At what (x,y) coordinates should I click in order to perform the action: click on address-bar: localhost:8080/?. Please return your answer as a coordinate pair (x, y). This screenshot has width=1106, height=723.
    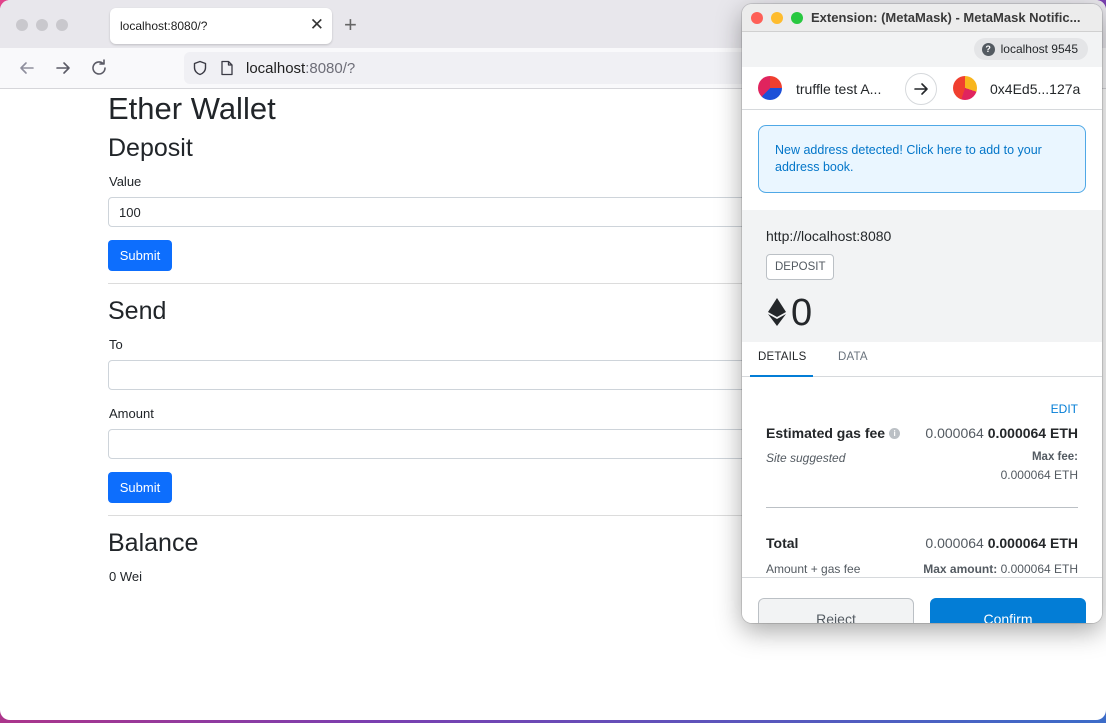
    Looking at the image, I should click on (474, 68).